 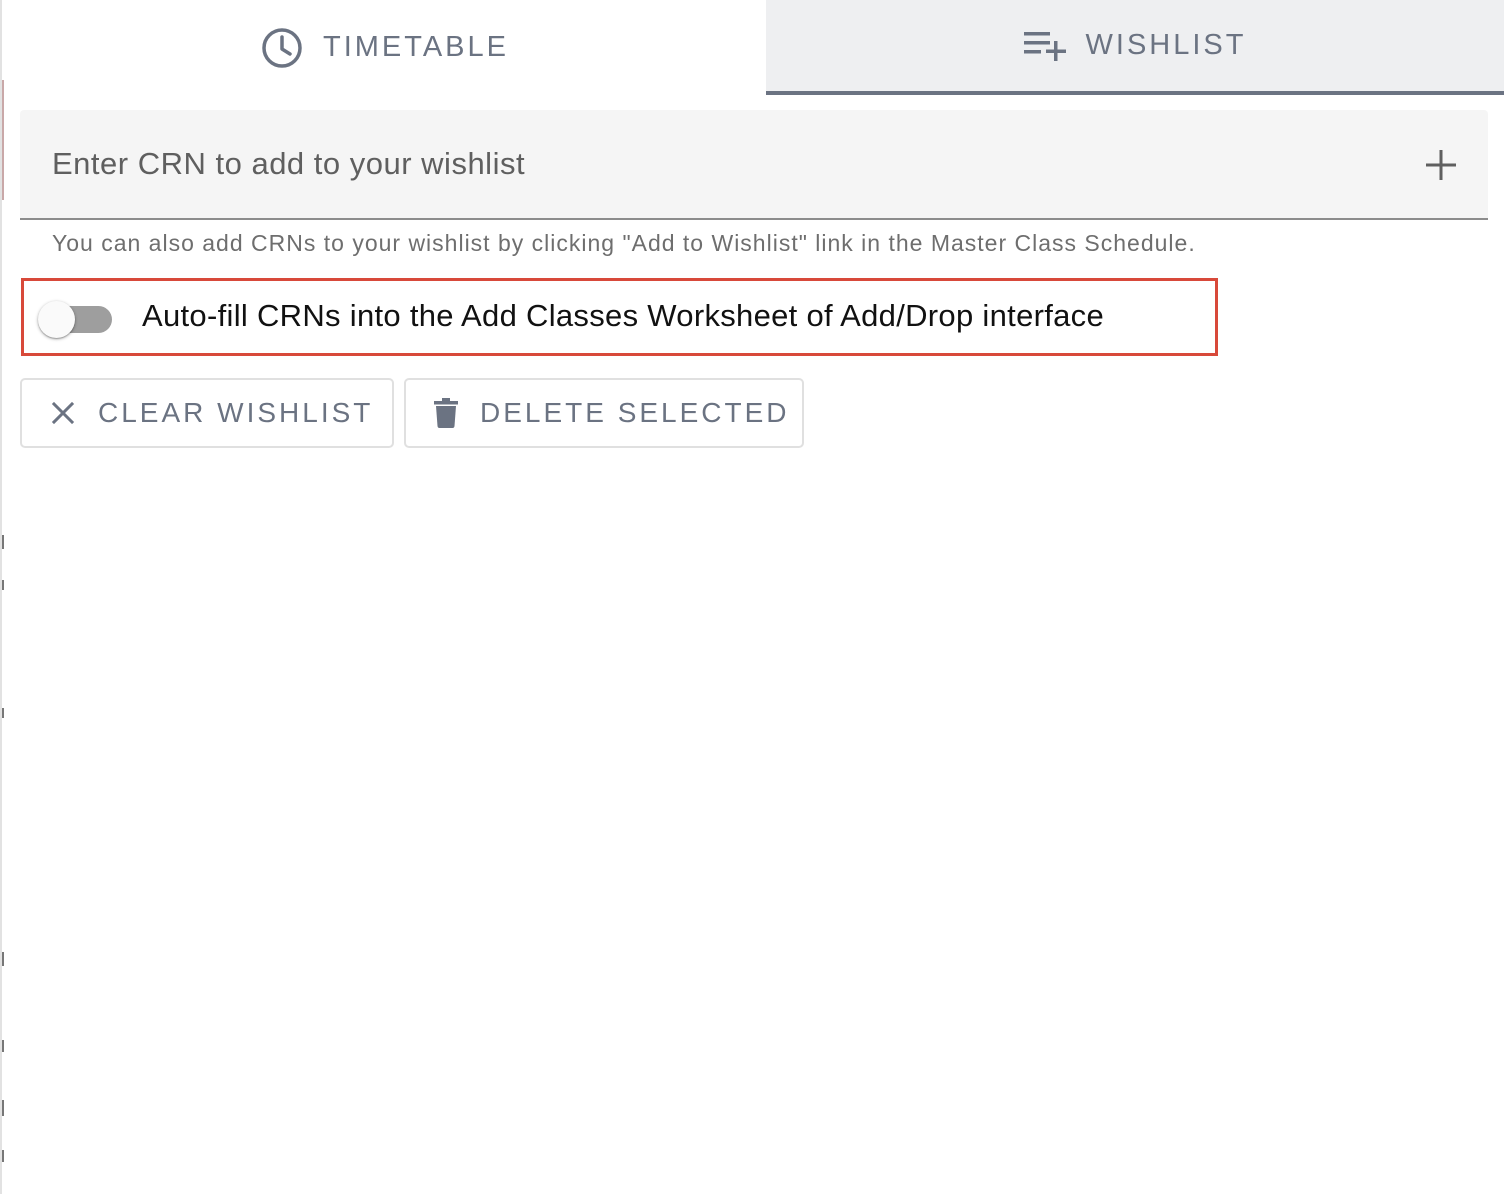 I want to click on autofill-toggle, so click(x=75, y=319).